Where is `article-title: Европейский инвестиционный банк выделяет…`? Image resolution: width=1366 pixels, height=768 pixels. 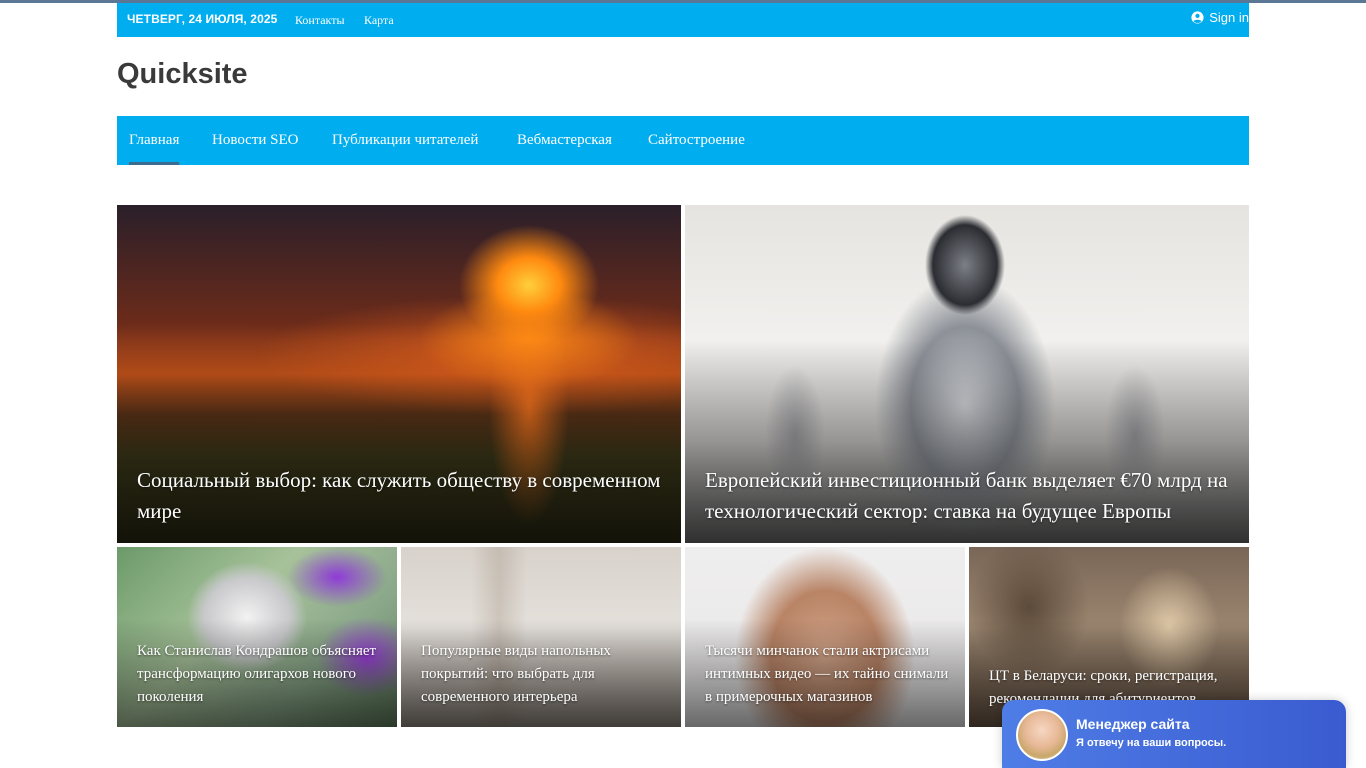 article-title: Европейский инвестиционный банк выделяет… is located at coordinates (967, 496).